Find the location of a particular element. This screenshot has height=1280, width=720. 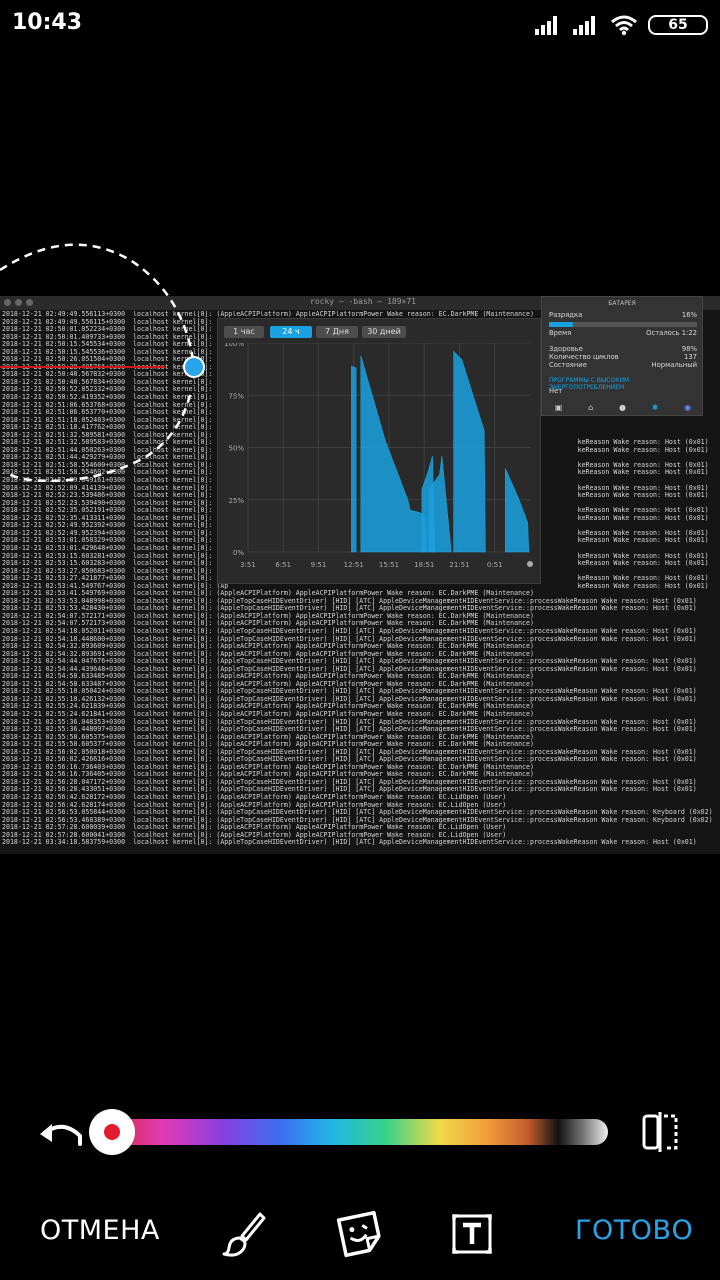

selected-color-dot is located at coordinates (112, 1132).